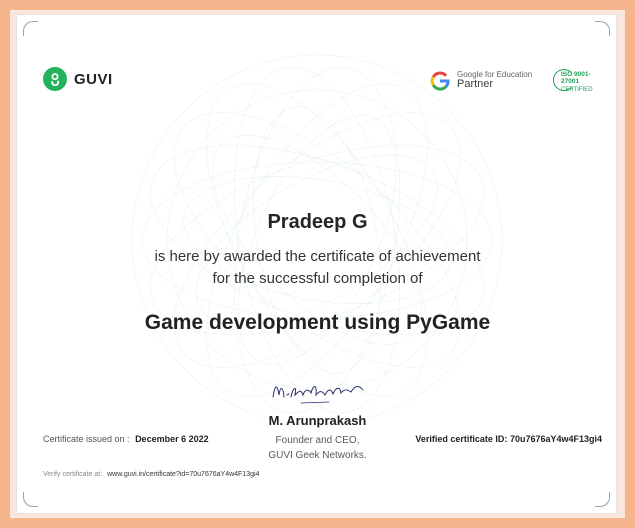 Image resolution: width=635 pixels, height=528 pixels. Describe the element at coordinates (73, 474) in the screenshot. I see `verify-label: Verify certificate at:` at that location.